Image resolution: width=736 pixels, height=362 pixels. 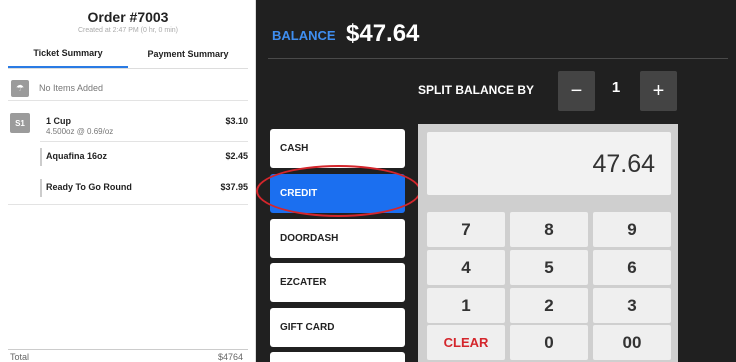 What do you see at coordinates (128, 30) in the screenshot?
I see `order-created-time: Created at 2:47 PM (0 hr, 0 min)` at bounding box center [128, 30].